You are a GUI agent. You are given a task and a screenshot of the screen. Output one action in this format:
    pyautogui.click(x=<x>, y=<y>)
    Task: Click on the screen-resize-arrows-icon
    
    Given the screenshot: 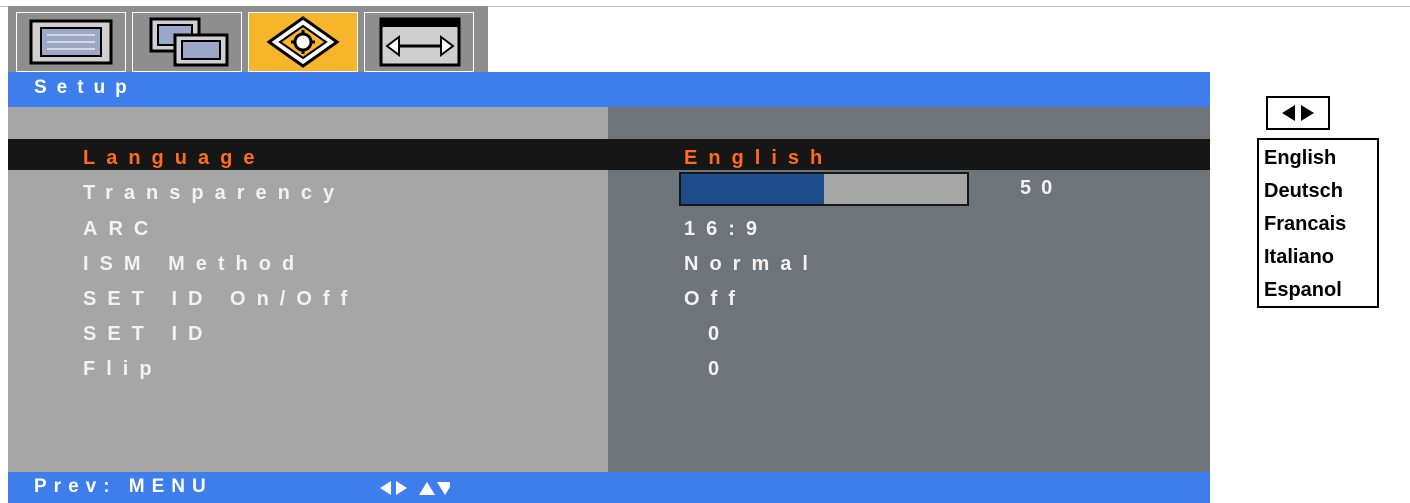 What is the action you would take?
    pyautogui.click(x=420, y=42)
    